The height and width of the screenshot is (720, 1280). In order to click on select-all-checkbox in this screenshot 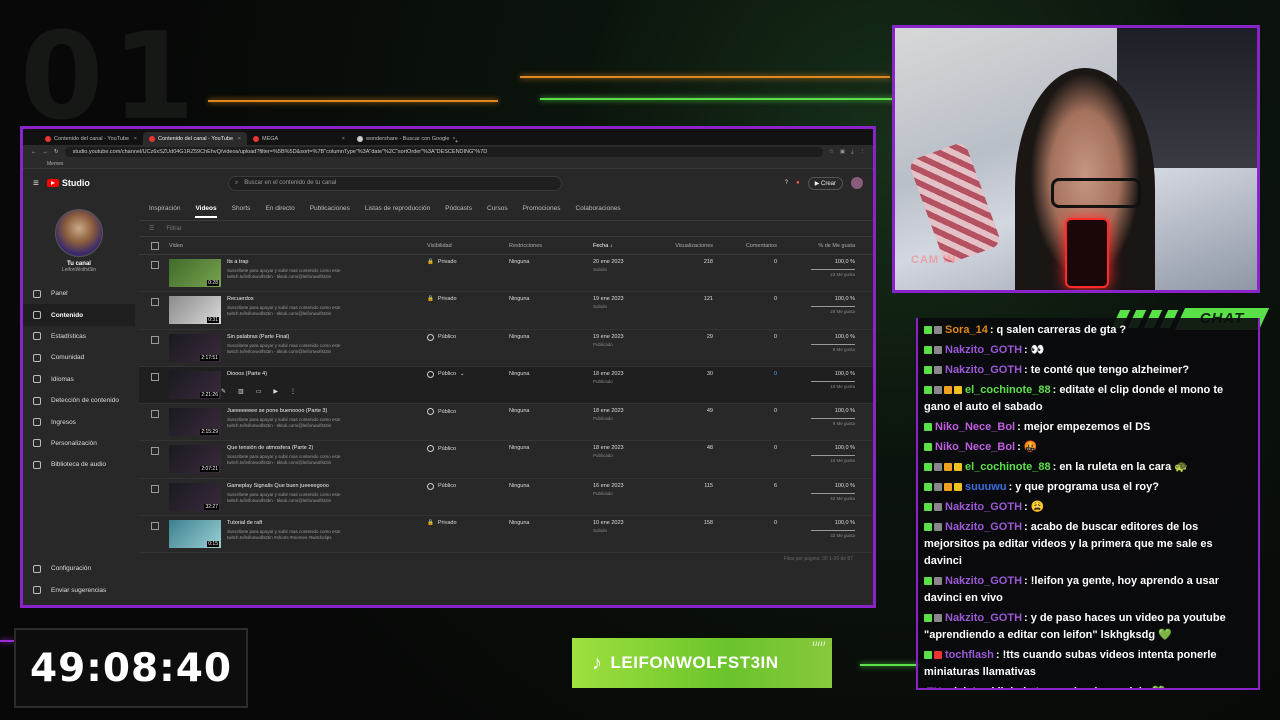, I will do `click(155, 245)`.